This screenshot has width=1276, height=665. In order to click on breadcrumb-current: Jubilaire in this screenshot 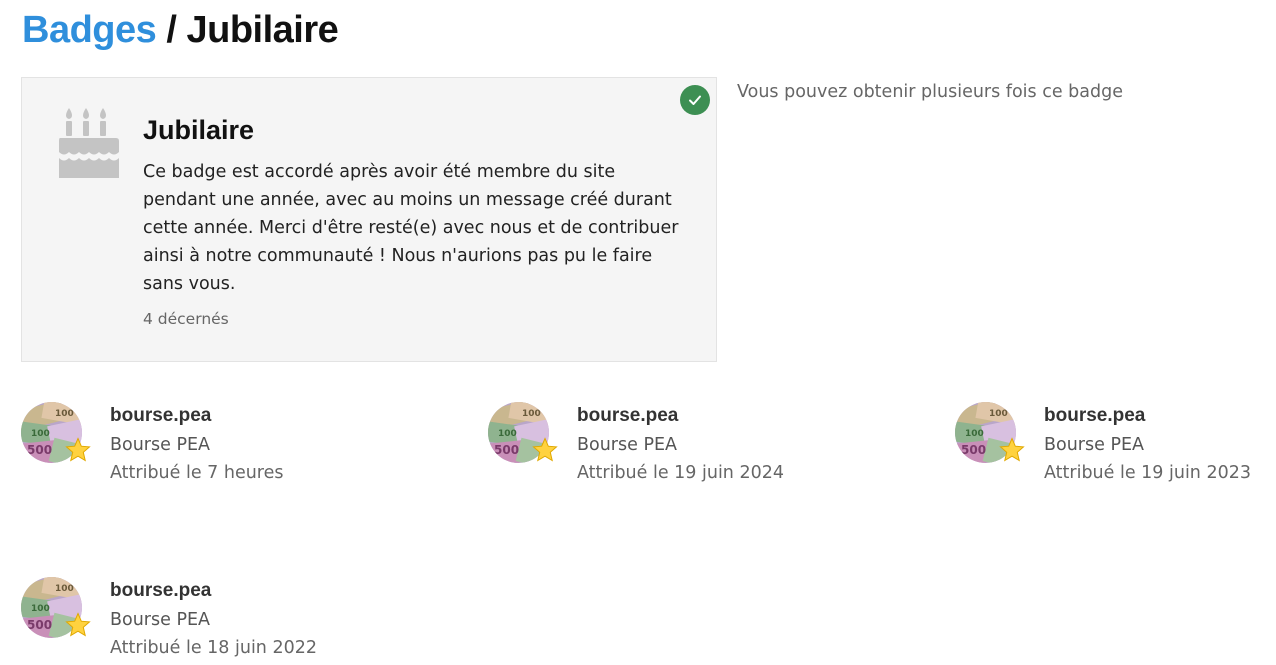, I will do `click(262, 30)`.